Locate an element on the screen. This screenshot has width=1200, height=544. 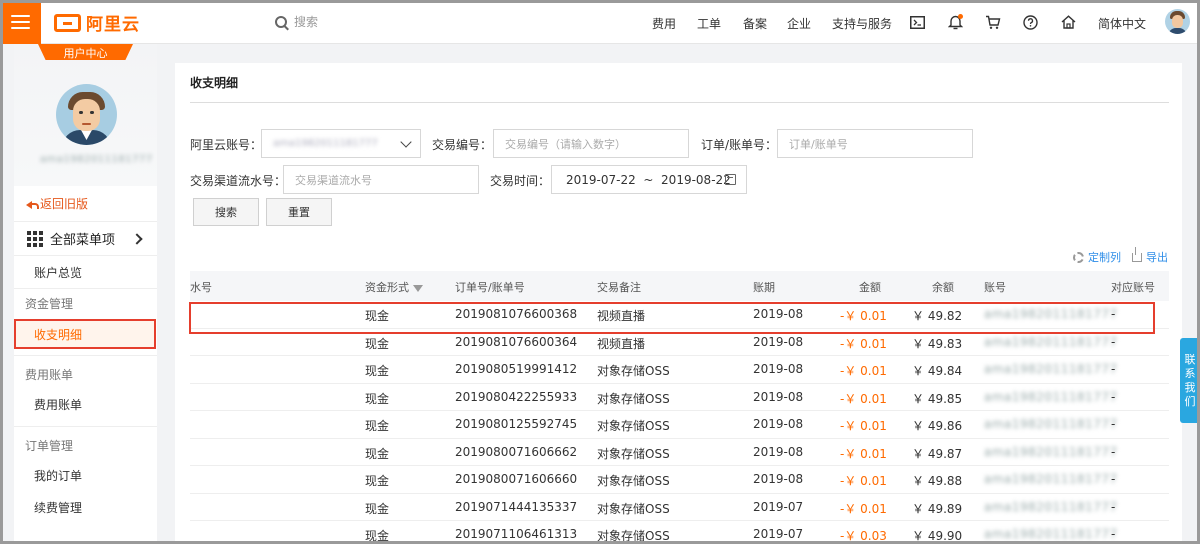
col-period: 账期 is located at coordinates (764, 287).